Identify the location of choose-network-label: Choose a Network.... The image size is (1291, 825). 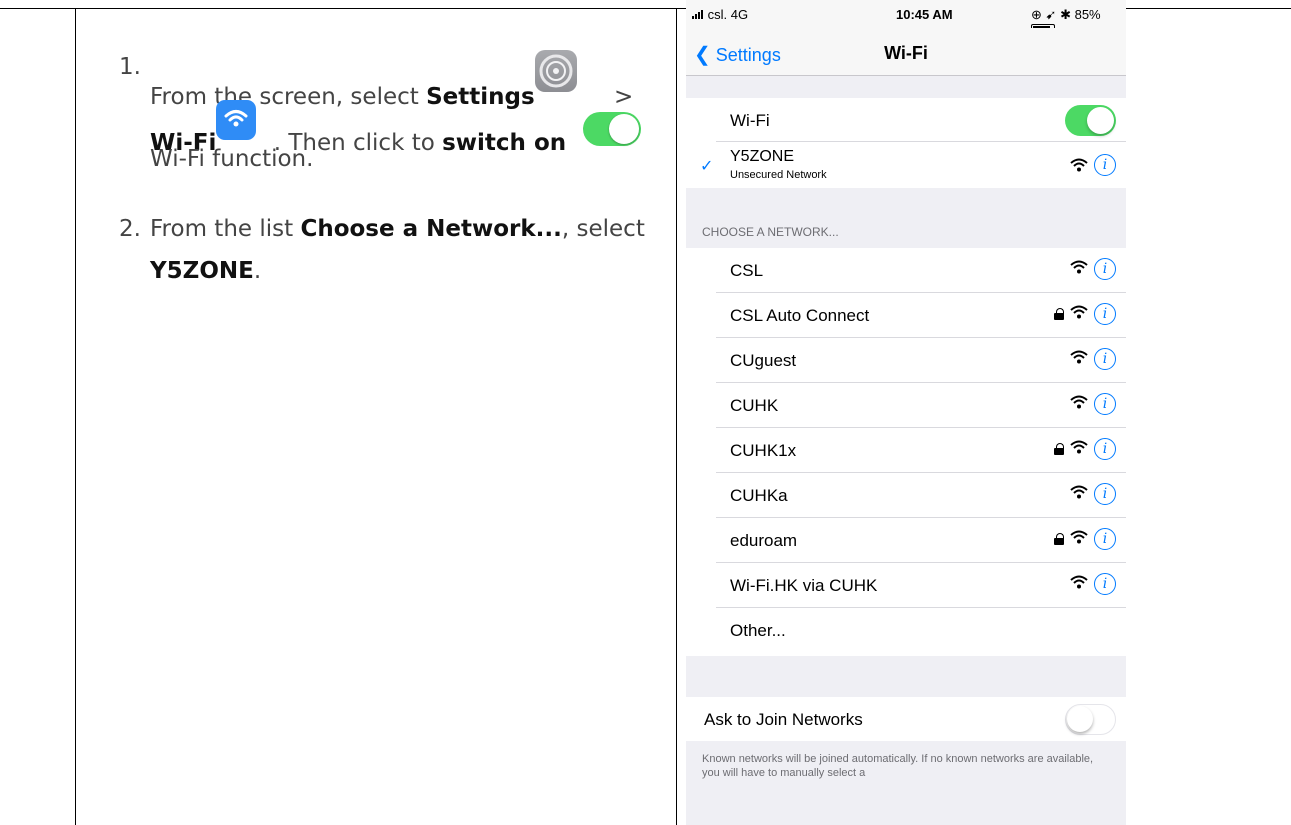
(431, 229).